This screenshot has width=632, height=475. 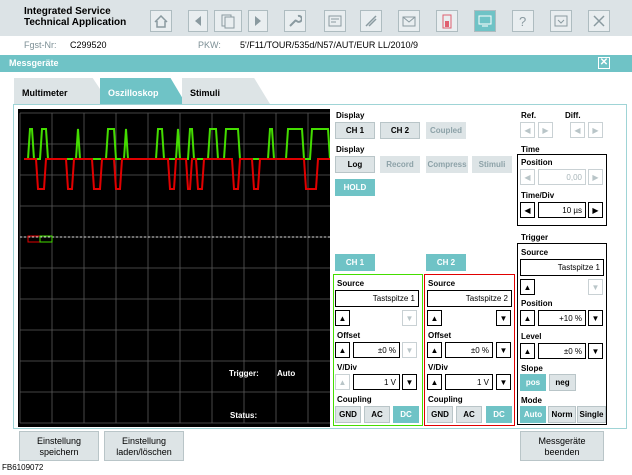 What do you see at coordinates (438, 367) in the screenshot?
I see `ch2-vdiv-label: V/Div` at bounding box center [438, 367].